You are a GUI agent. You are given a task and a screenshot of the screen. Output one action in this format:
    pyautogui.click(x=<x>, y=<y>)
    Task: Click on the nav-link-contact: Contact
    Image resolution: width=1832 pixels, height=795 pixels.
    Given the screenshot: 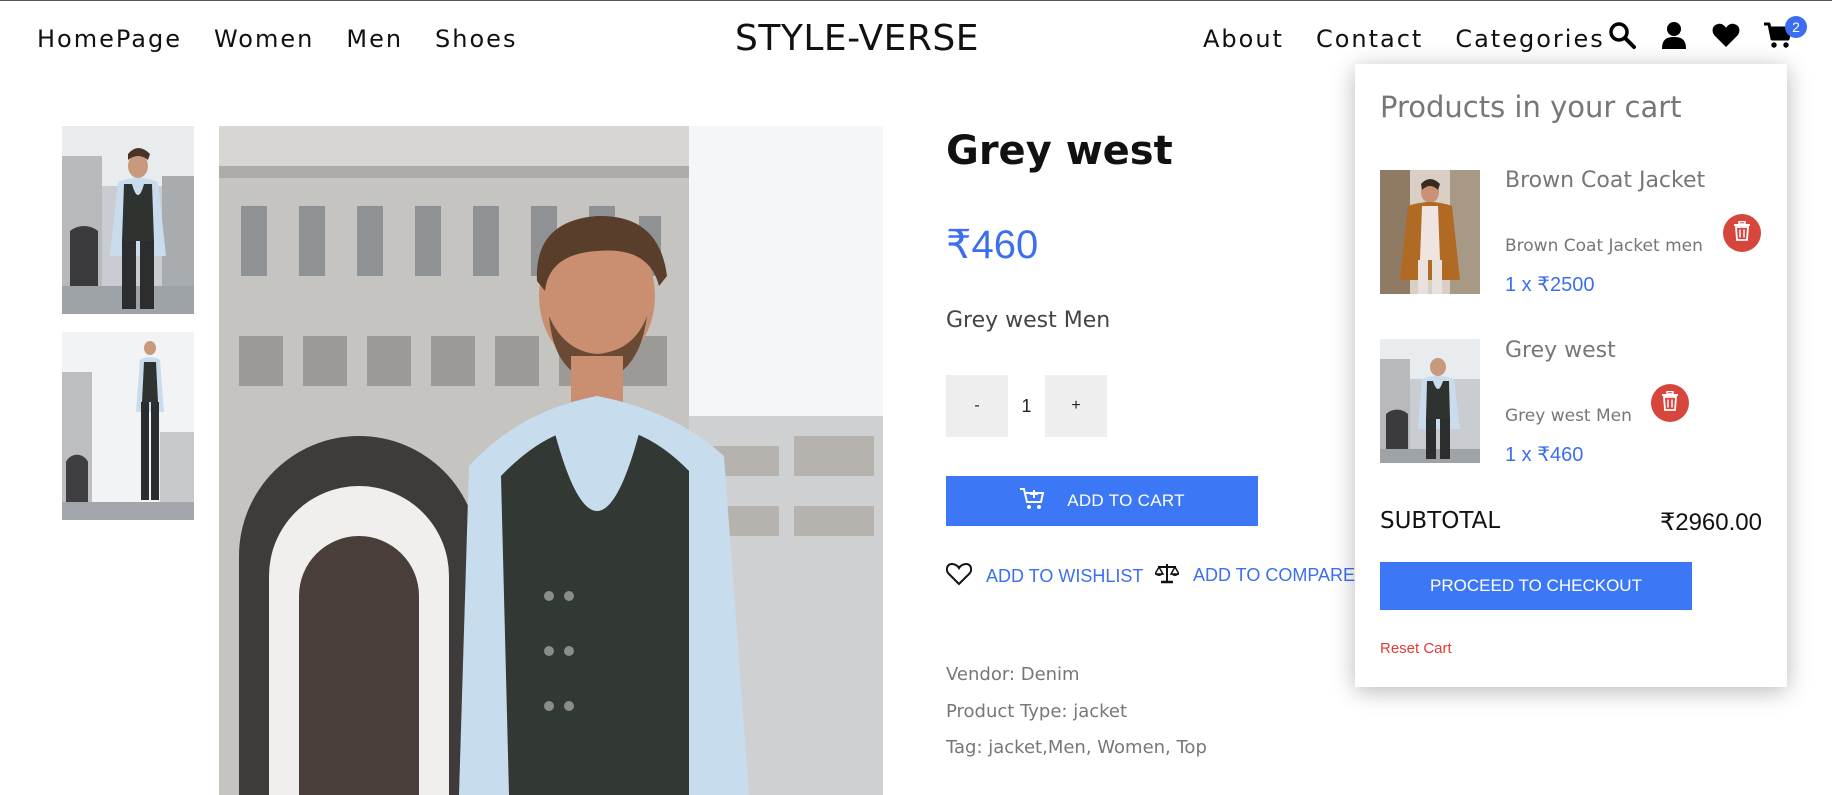 What is the action you would take?
    pyautogui.click(x=1369, y=39)
    